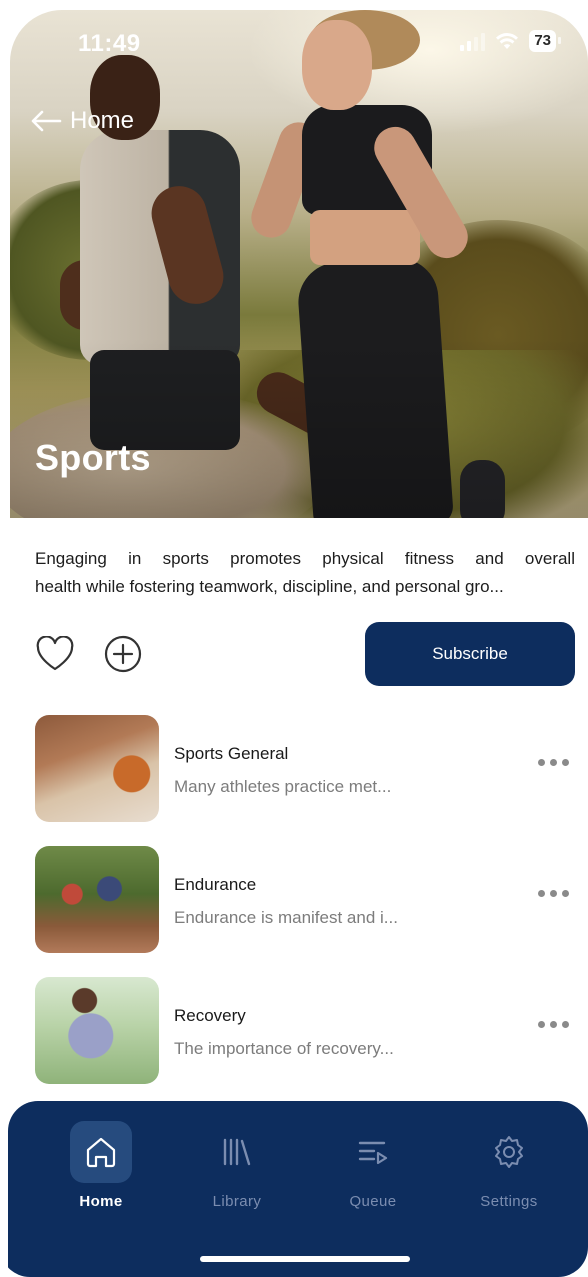 The height and width of the screenshot is (1277, 588). I want to click on battery-indicator: 73, so click(545, 41).